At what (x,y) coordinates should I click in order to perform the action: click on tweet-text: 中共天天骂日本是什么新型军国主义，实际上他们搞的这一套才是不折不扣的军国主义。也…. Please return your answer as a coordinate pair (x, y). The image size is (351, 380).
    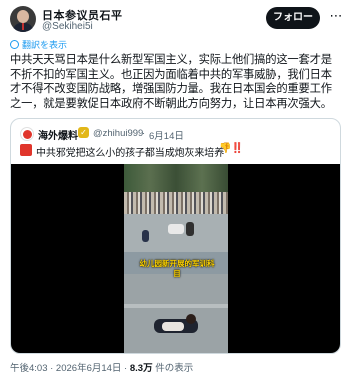
    Looking at the image, I should click on (171, 82).